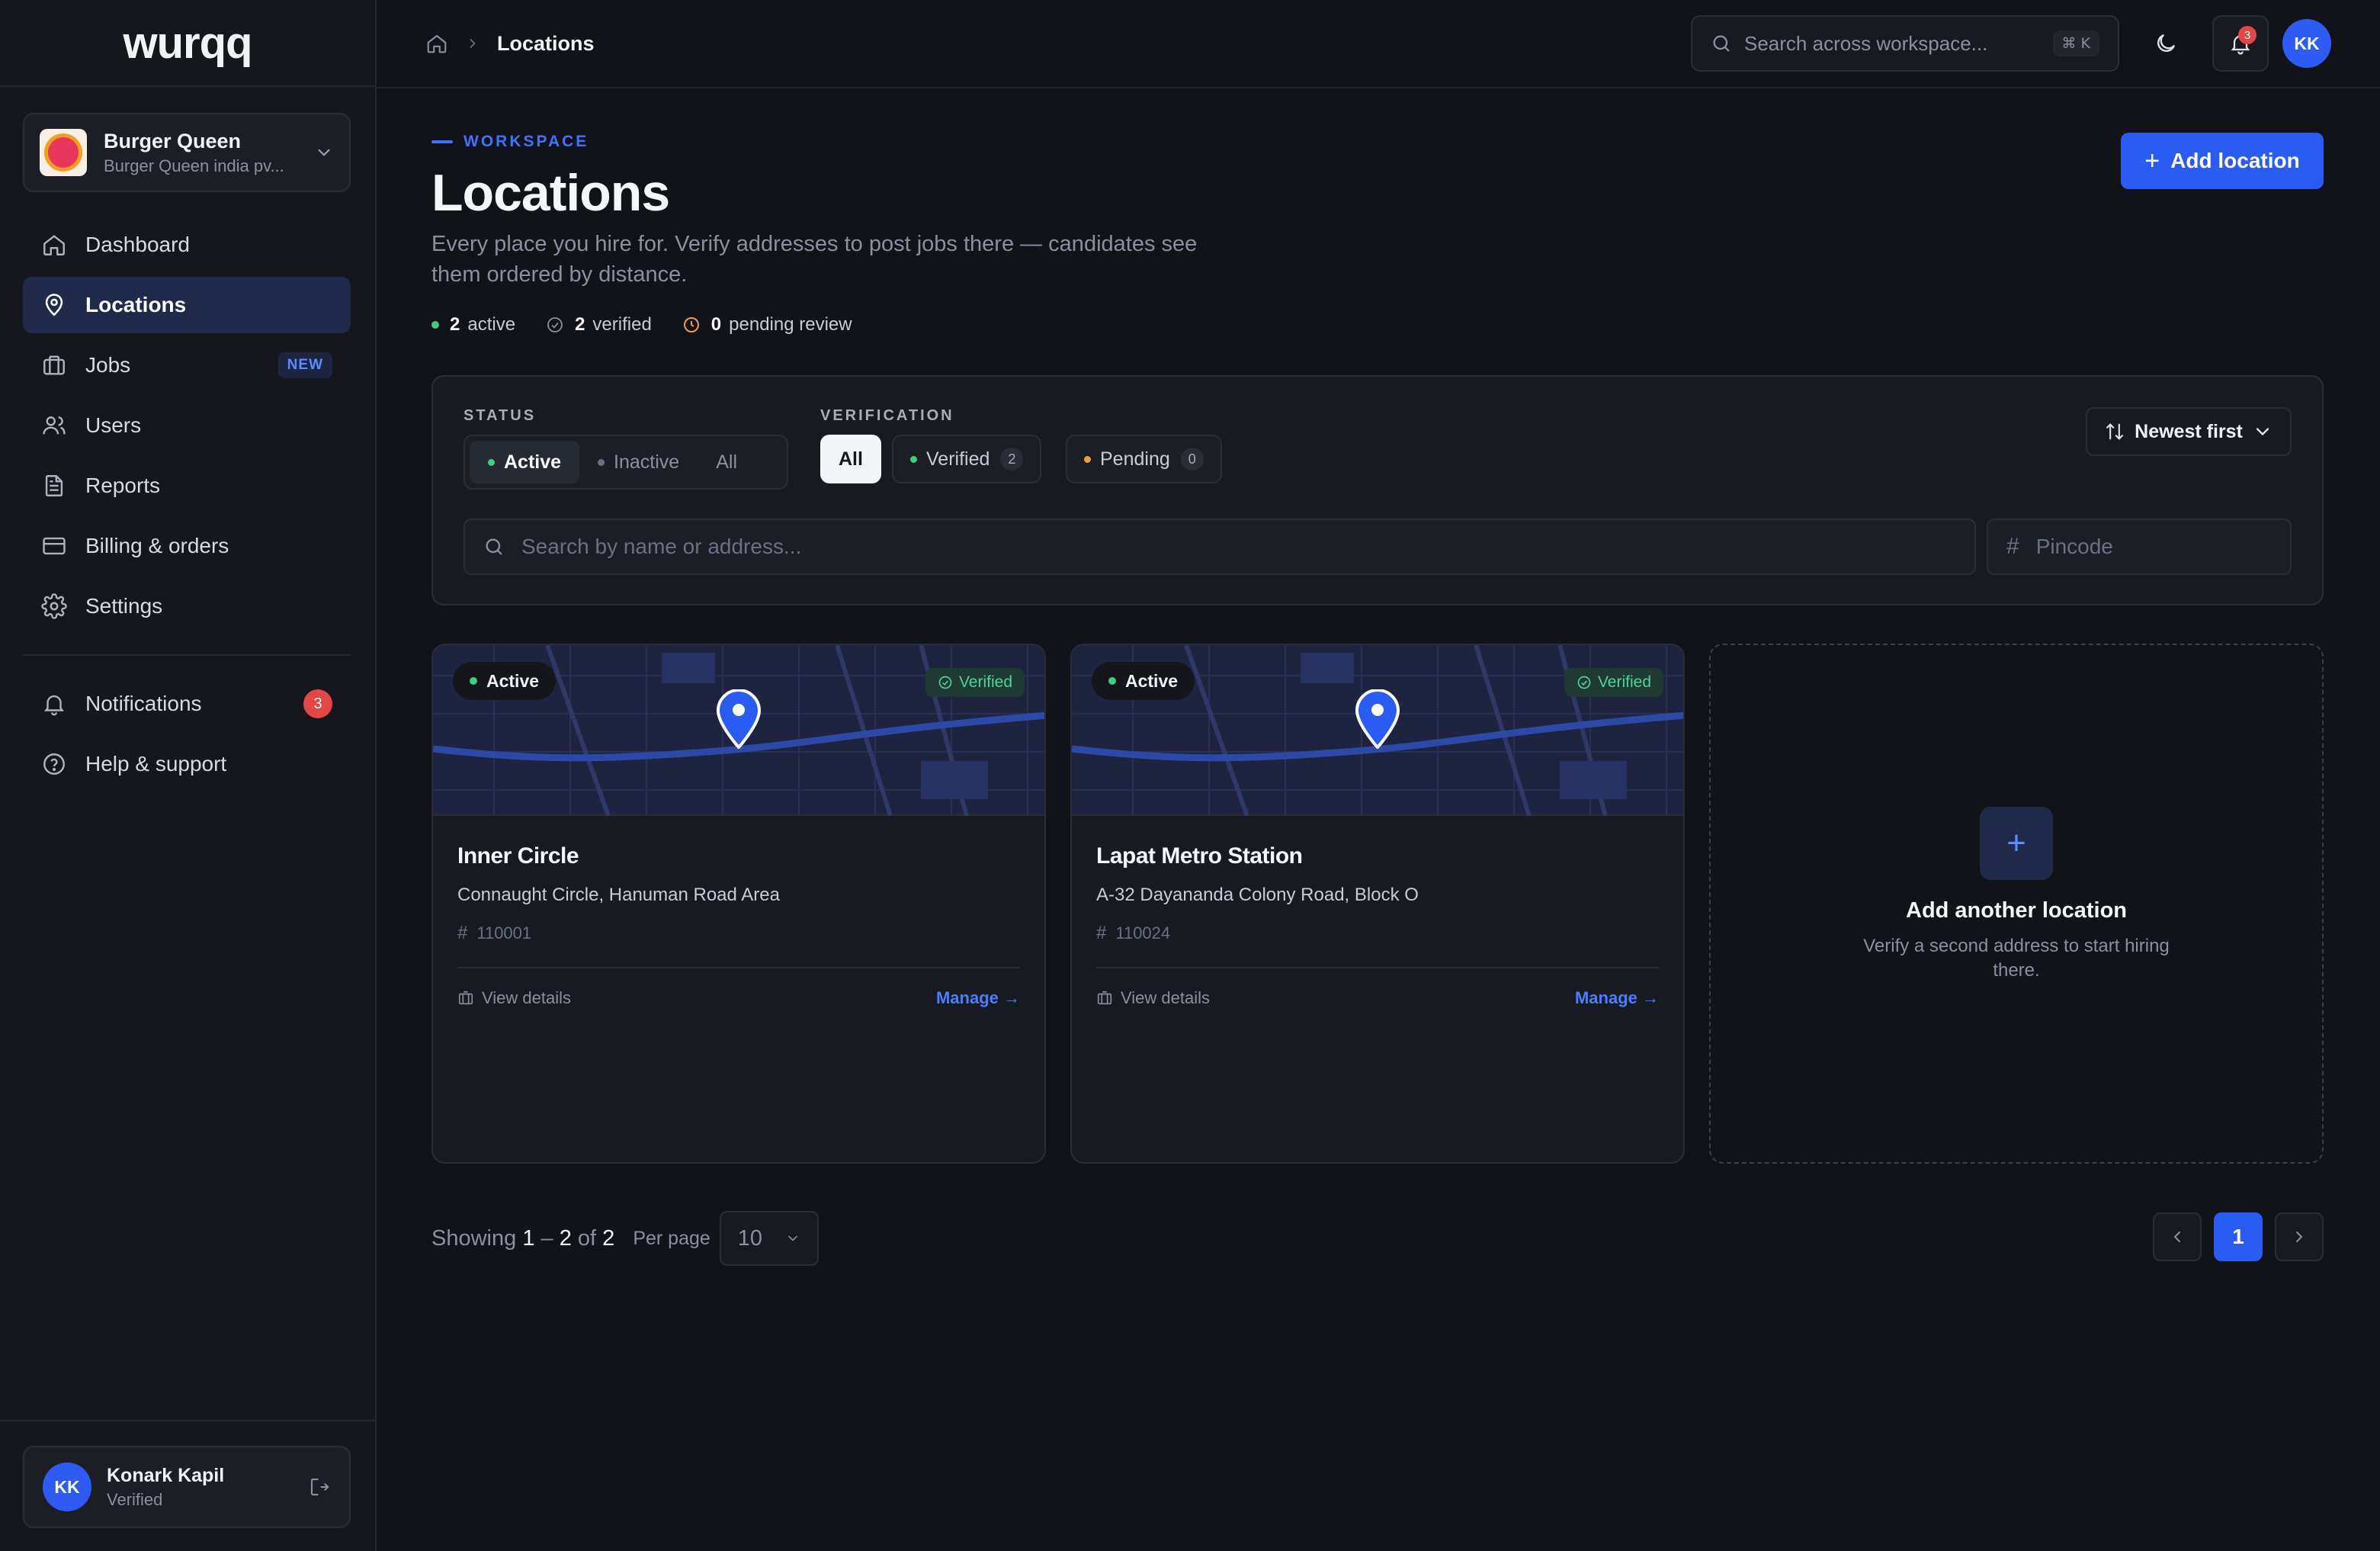  What do you see at coordinates (54, 606) in the screenshot?
I see `gear-icon` at bounding box center [54, 606].